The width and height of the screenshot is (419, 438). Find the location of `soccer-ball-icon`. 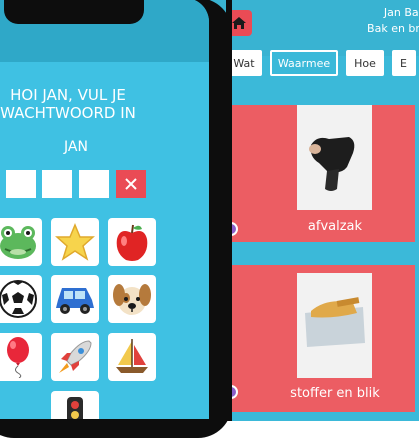

soccer-ball-icon is located at coordinates (18, 299).